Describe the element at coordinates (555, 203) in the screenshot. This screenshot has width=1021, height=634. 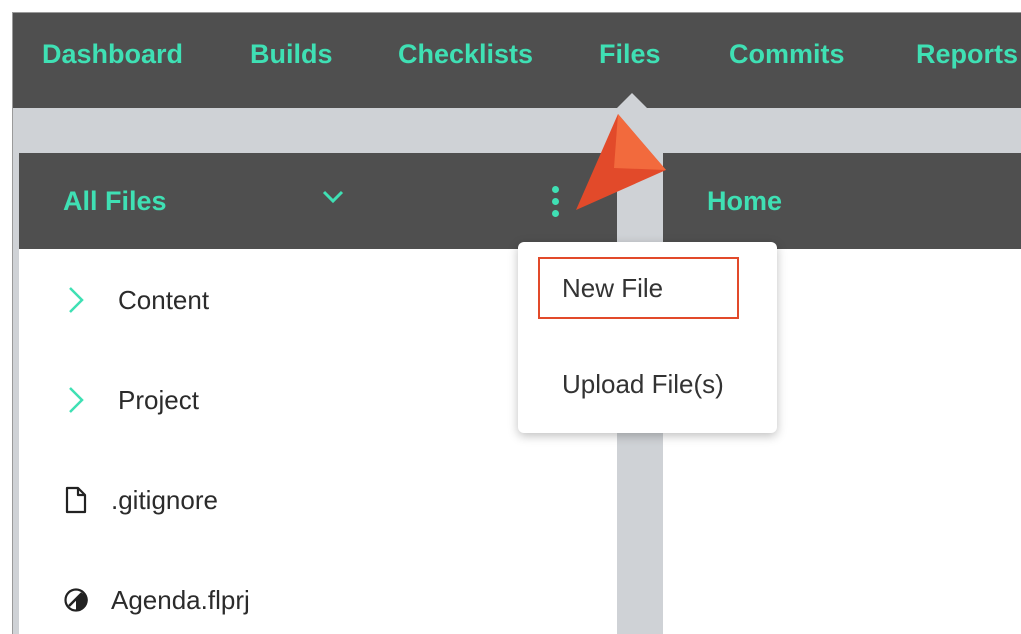
I see `kebab-menu-icon` at that location.